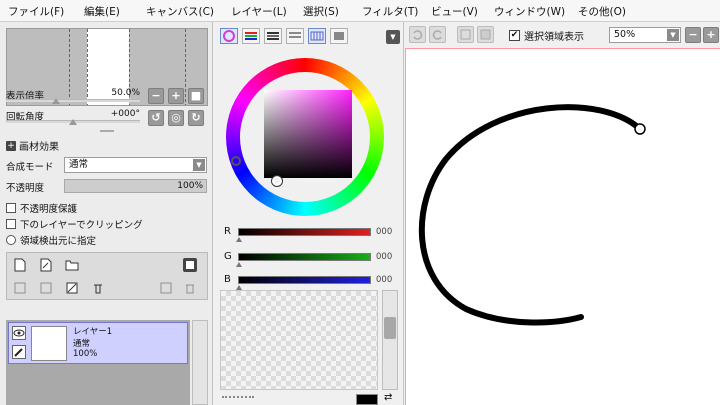  I want to click on layer-item: レイヤー1 通常 100%, so click(98, 343).